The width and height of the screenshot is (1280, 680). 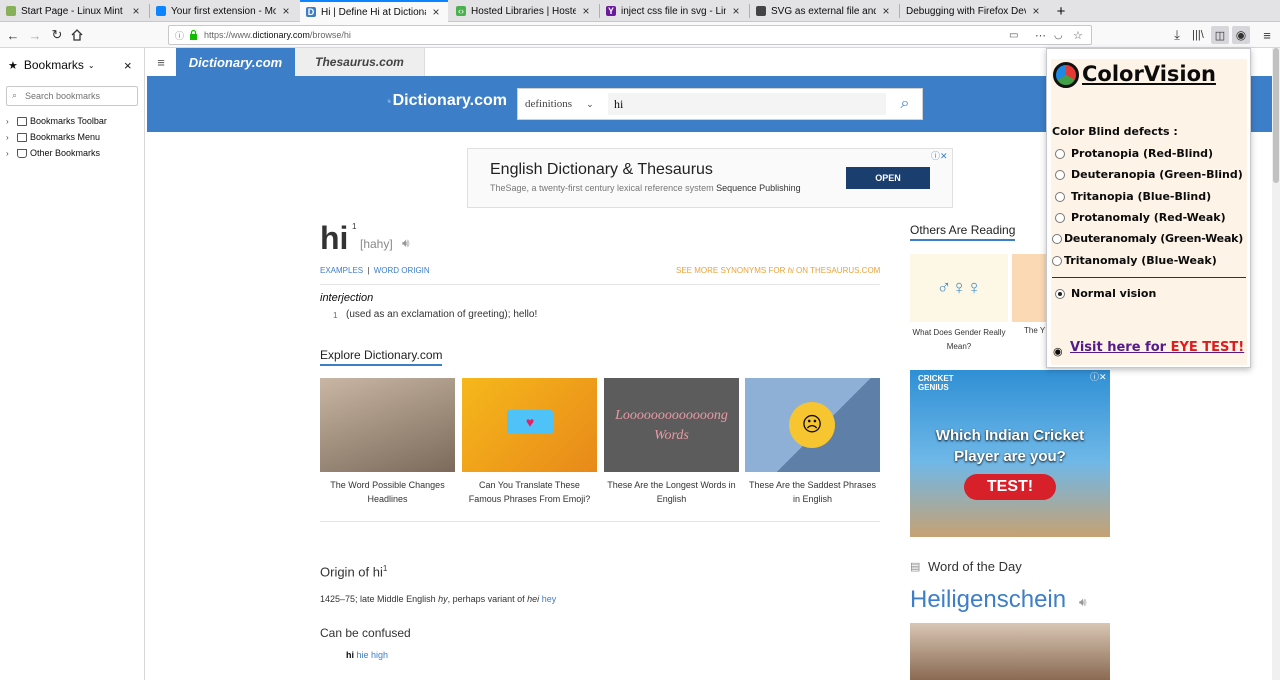 I want to click on page-scrollbar, so click(x=1276, y=364).